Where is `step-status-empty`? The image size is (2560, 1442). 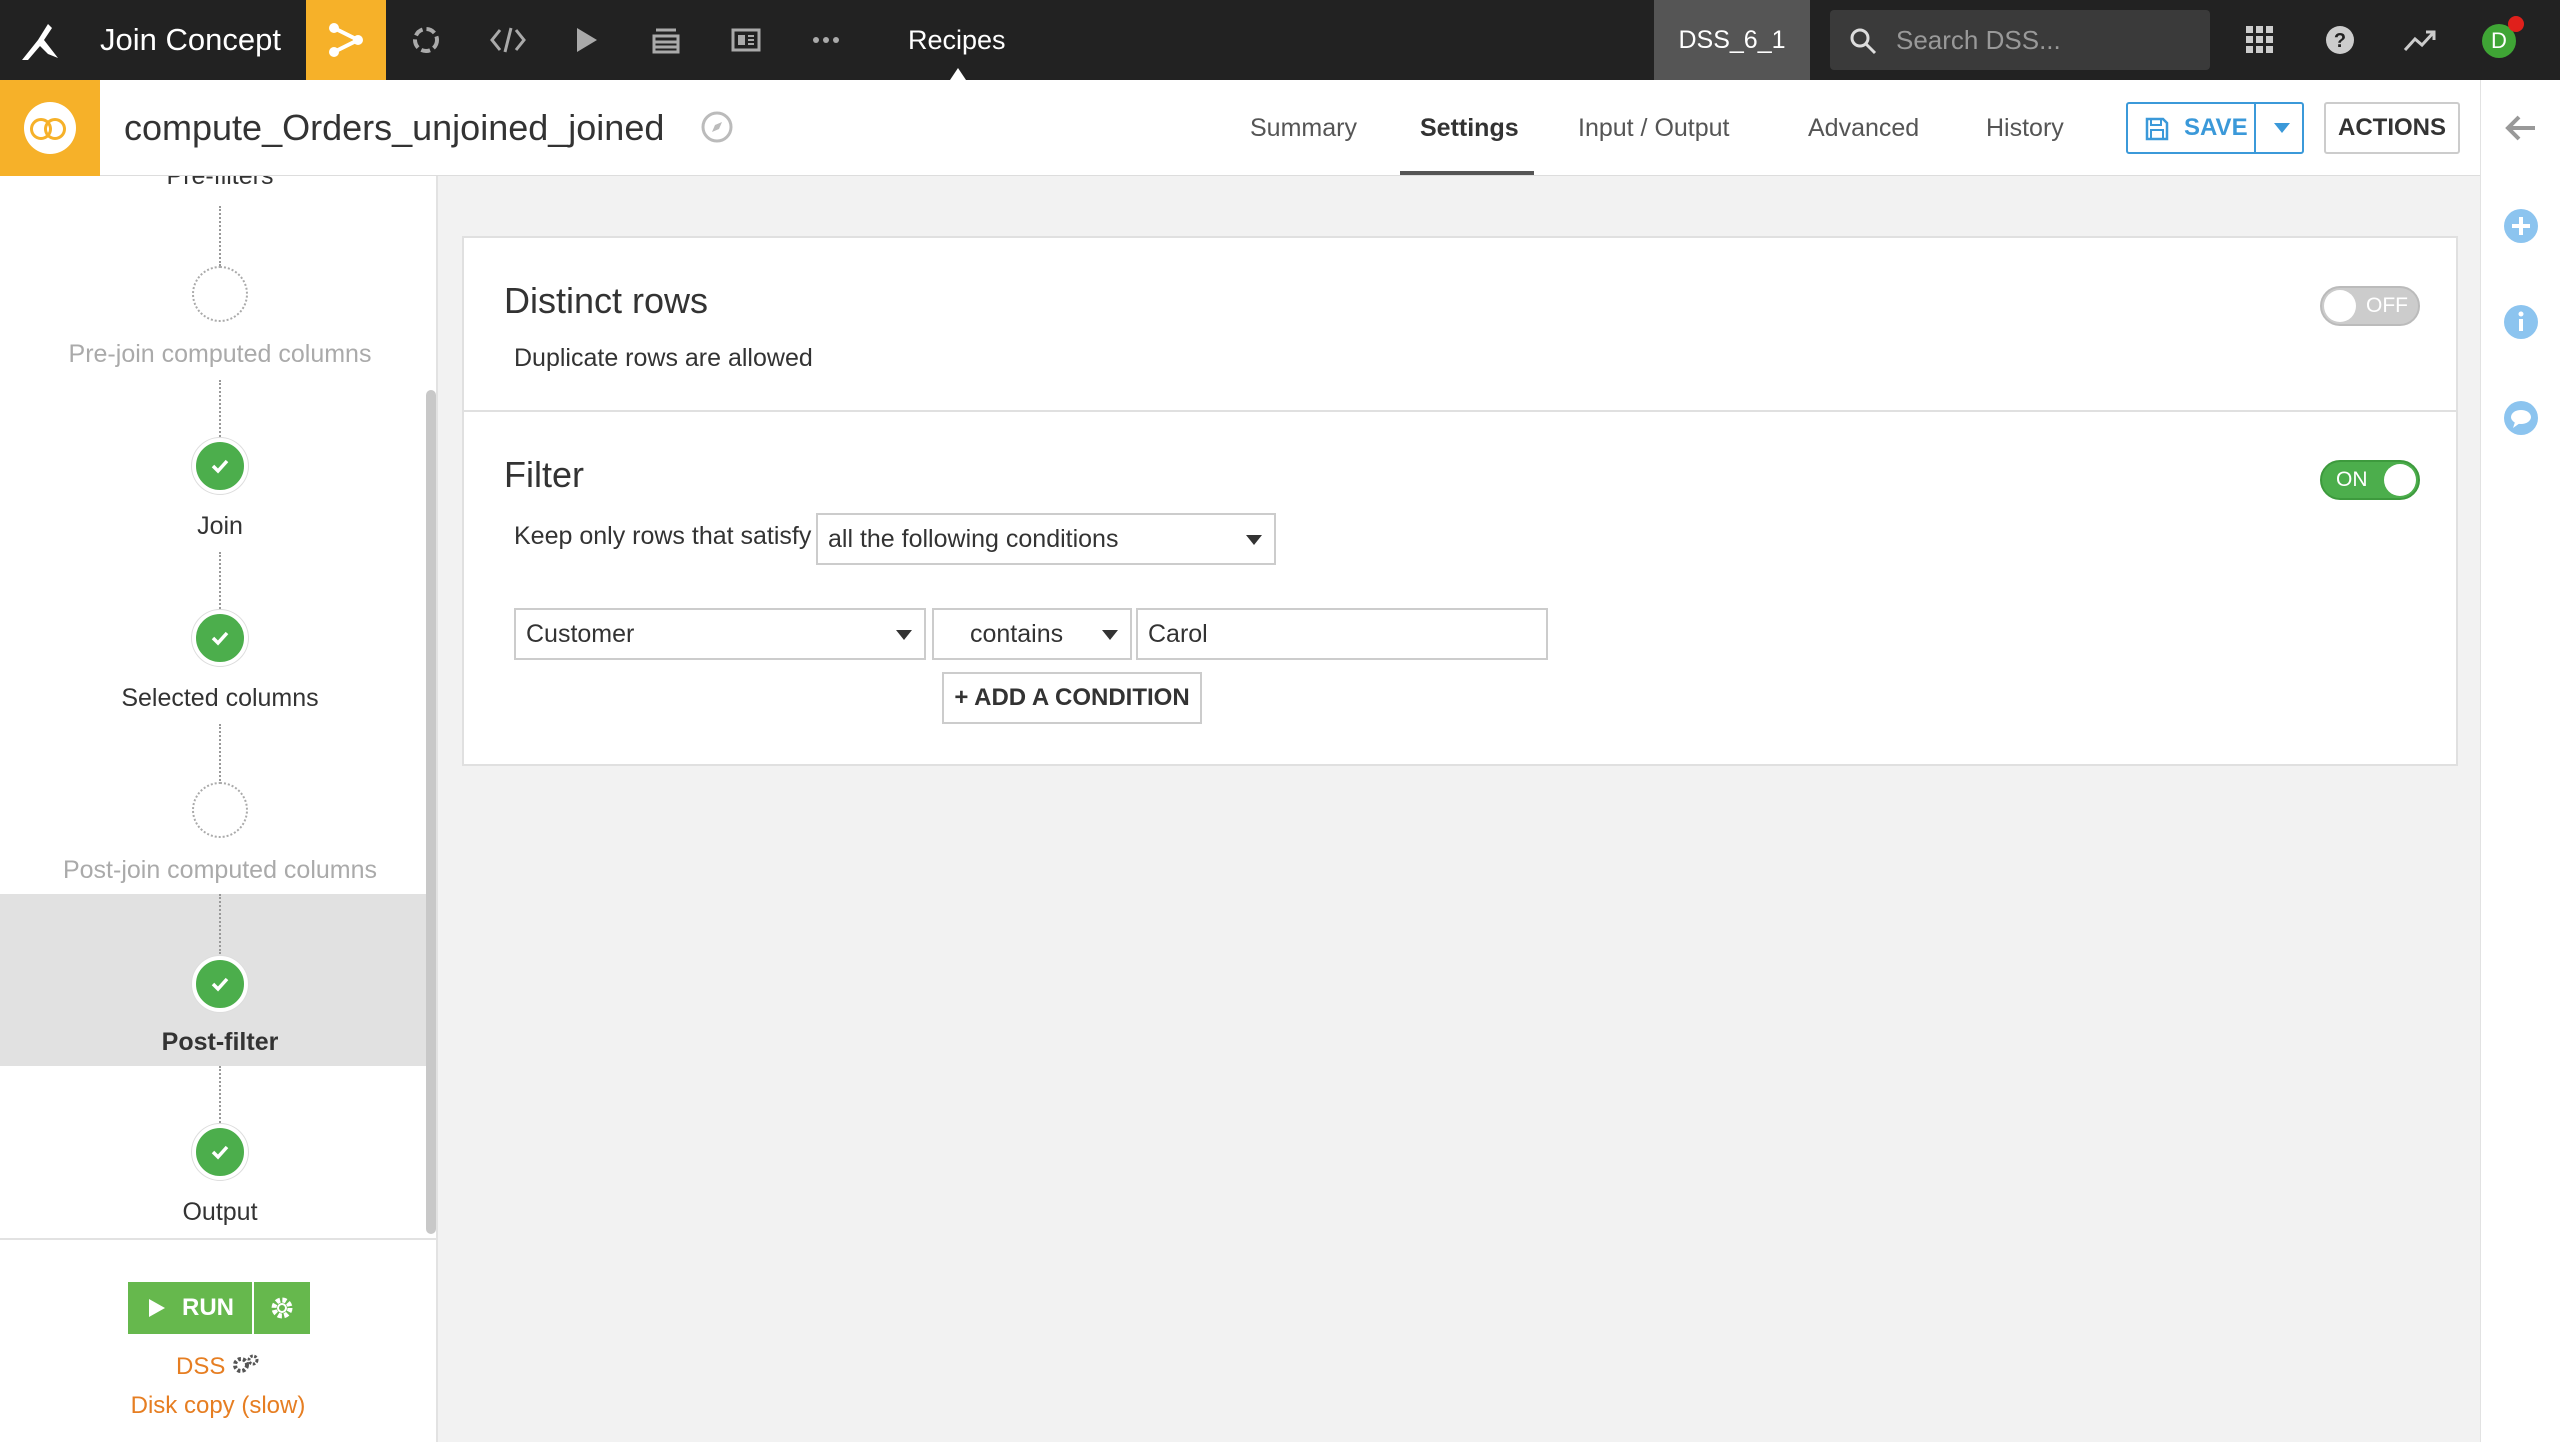
step-status-empty is located at coordinates (220, 810).